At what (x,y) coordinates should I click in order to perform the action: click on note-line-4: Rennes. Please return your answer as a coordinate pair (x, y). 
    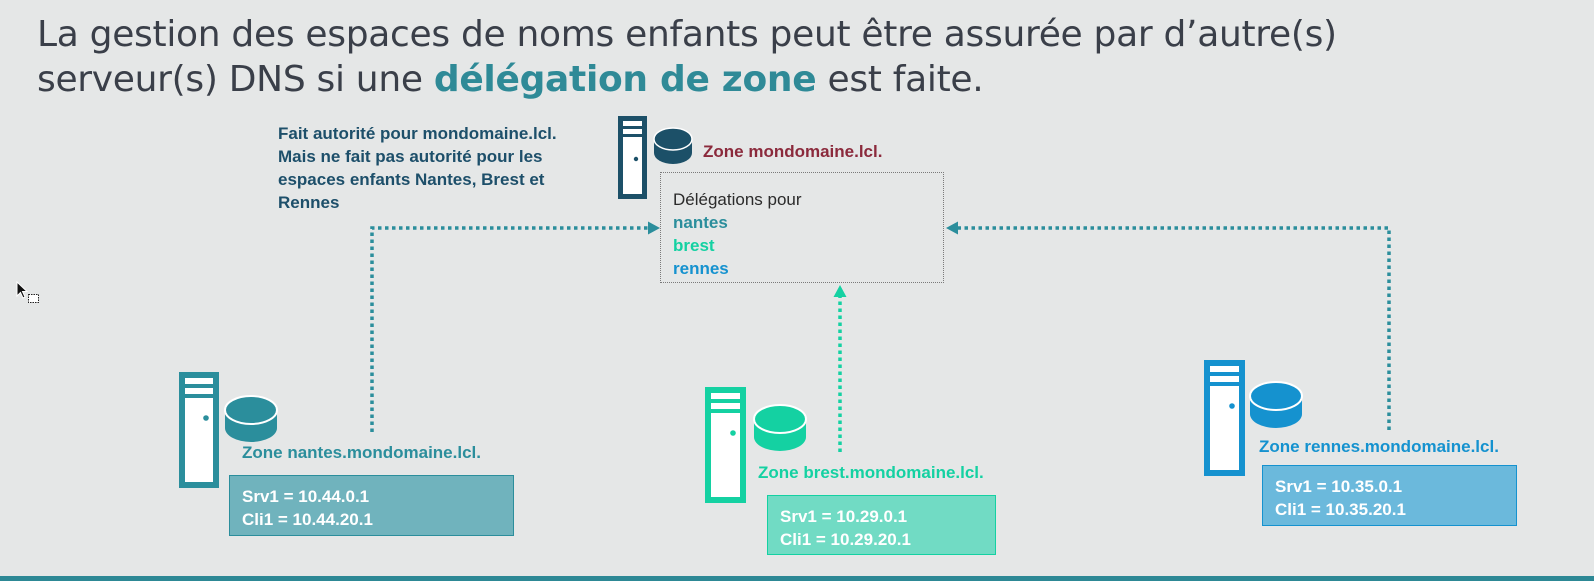
    Looking at the image, I should click on (309, 202).